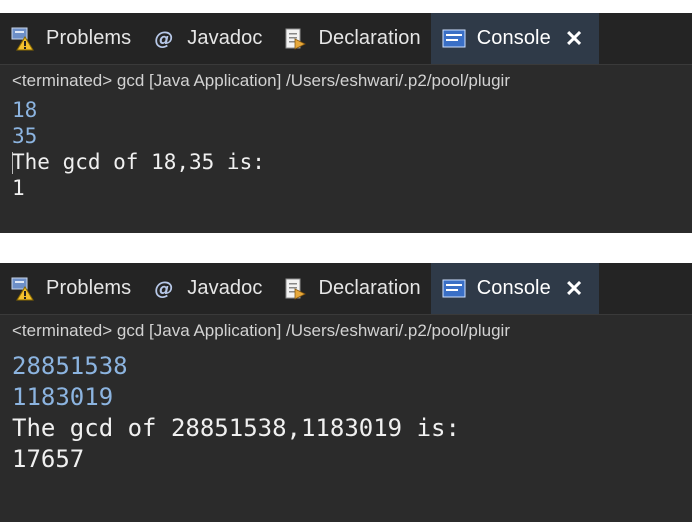  Describe the element at coordinates (48, 459) in the screenshot. I see `console-line: 17657` at that location.